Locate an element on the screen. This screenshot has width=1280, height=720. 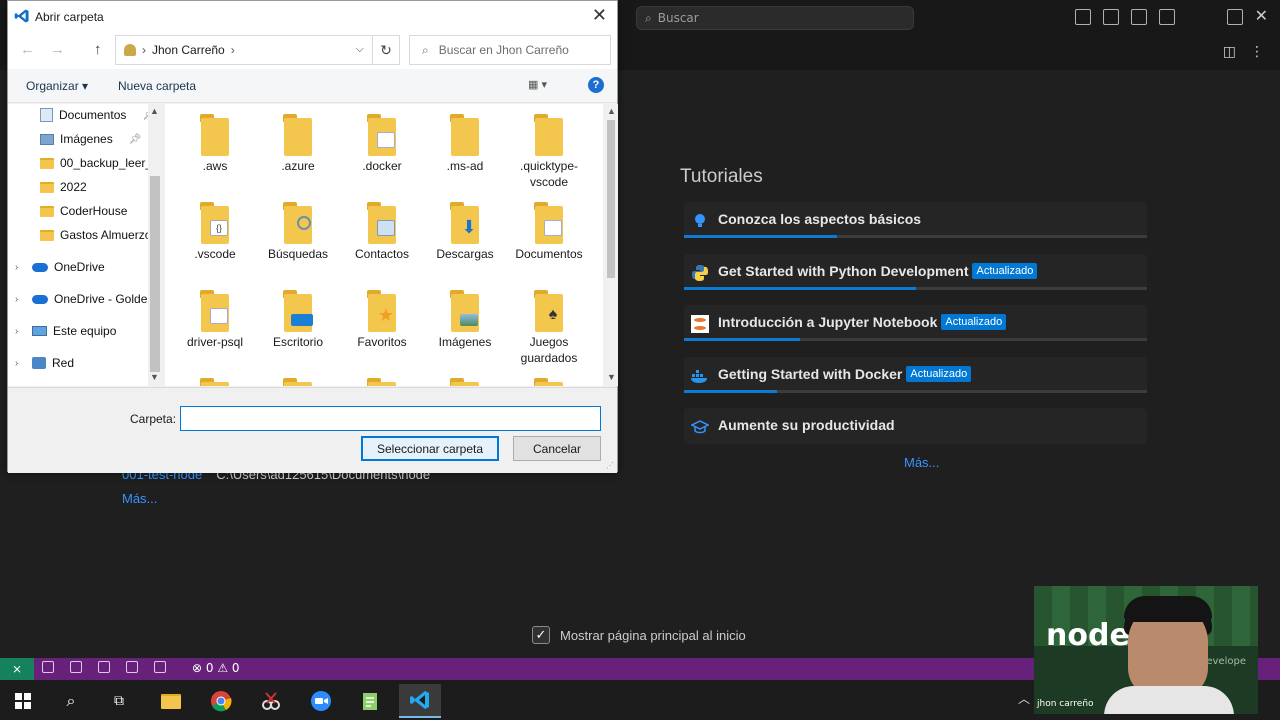
address-bar: › Jhon Carreño › ⌵ is located at coordinates (244, 50).